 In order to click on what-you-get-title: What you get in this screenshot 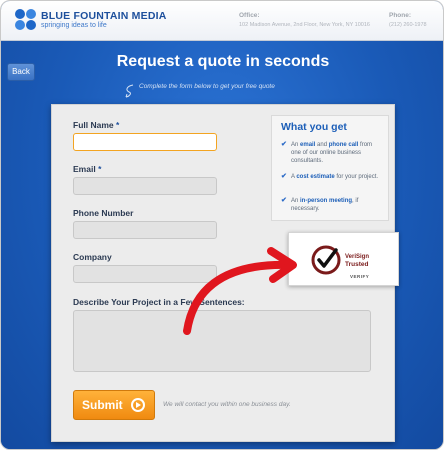, I will do `click(314, 127)`.